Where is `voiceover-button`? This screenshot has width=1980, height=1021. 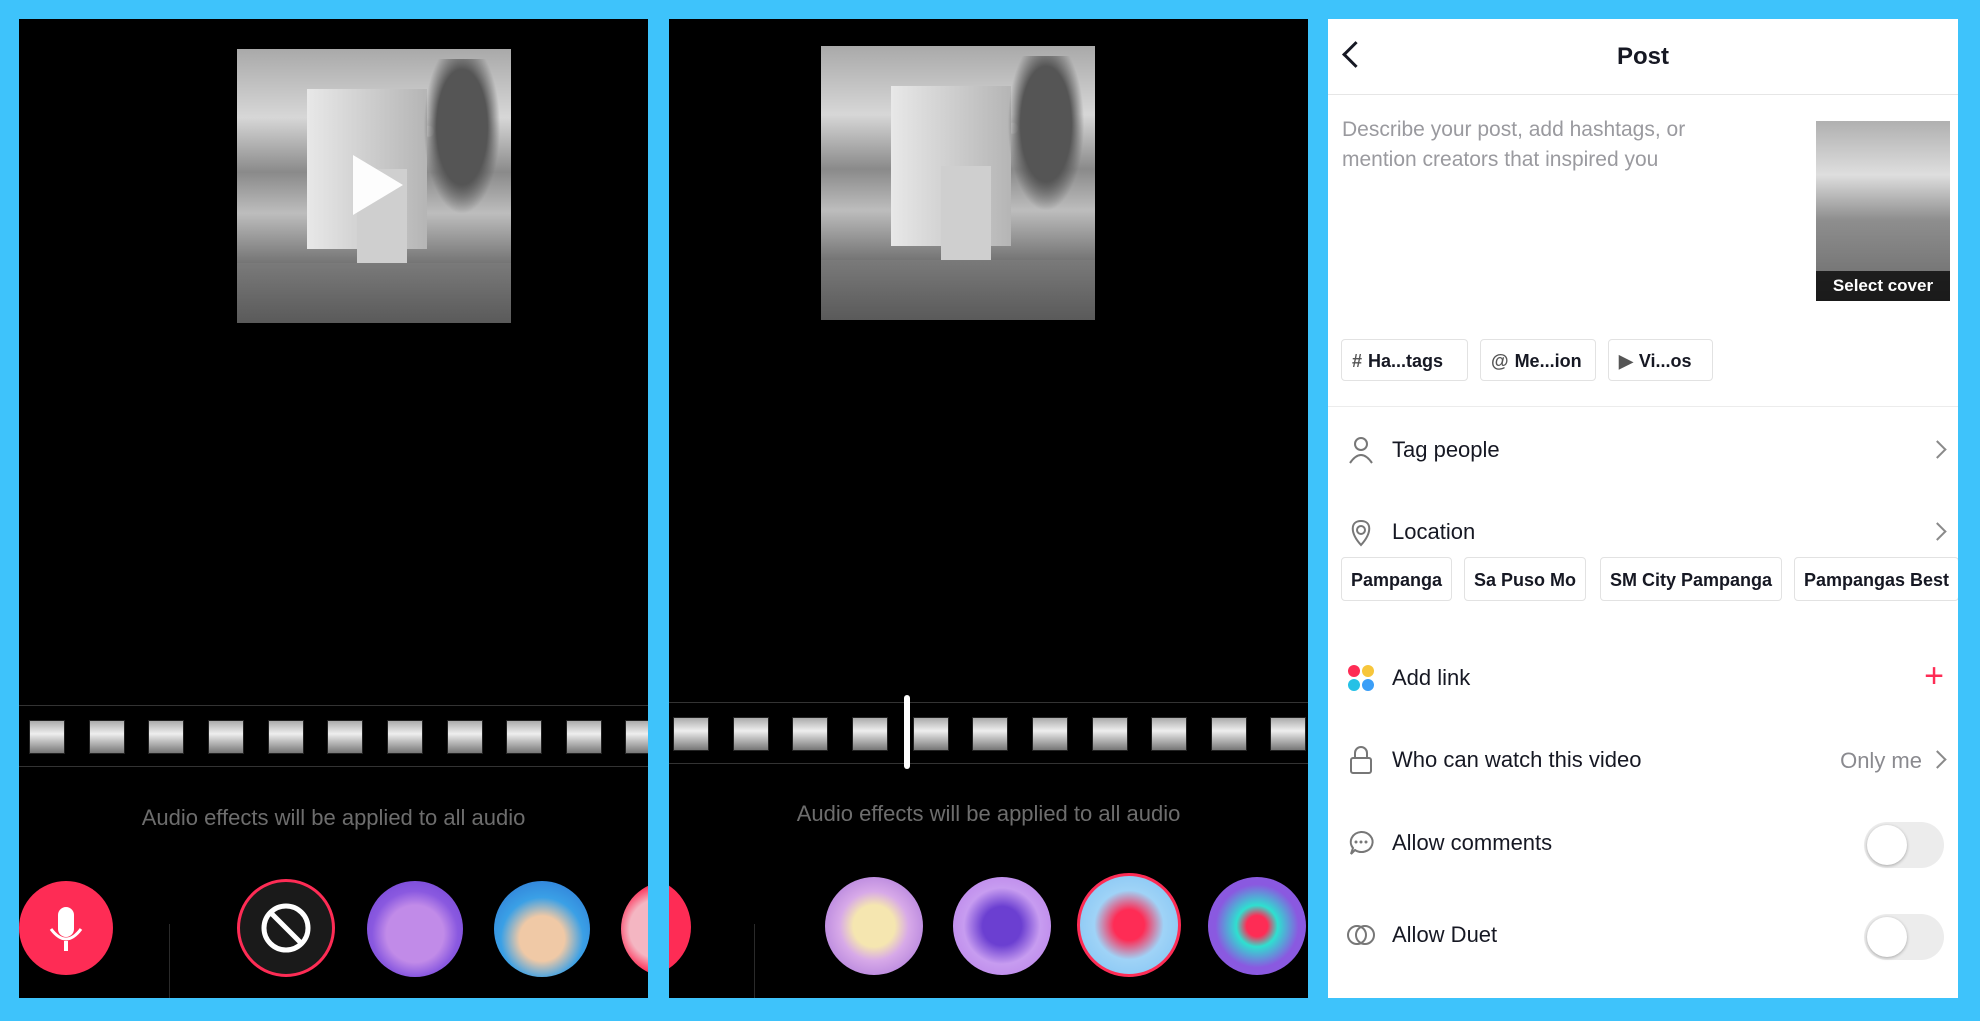 voiceover-button is located at coordinates (66, 928).